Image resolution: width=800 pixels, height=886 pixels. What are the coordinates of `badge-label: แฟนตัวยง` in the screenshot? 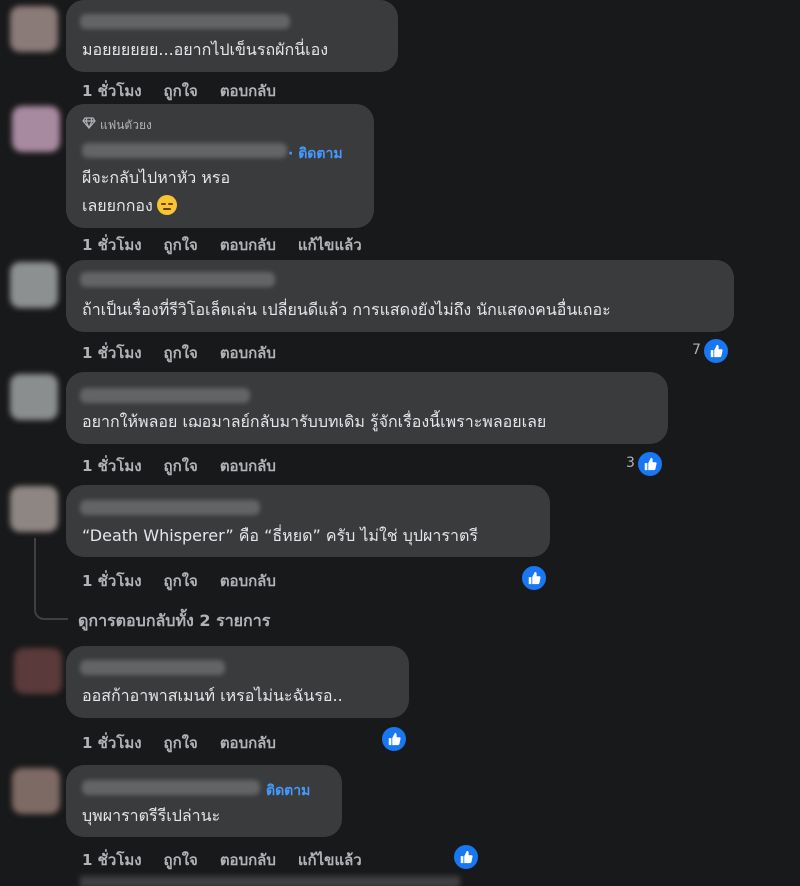 It's located at (126, 125).